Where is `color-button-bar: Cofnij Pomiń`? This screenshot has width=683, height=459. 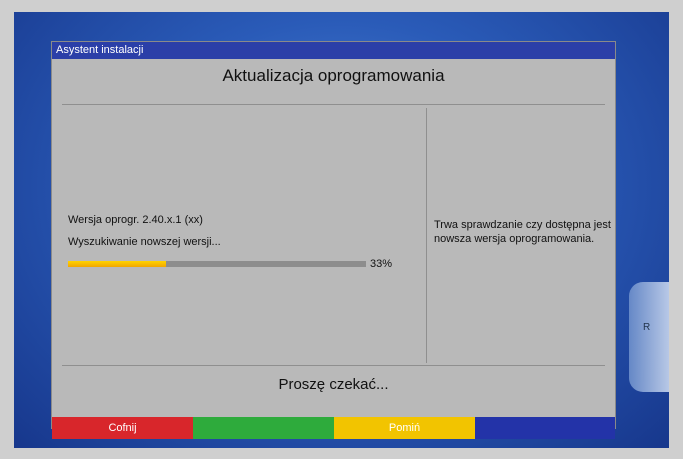
color-button-bar: Cofnij Pomiń is located at coordinates (333, 428).